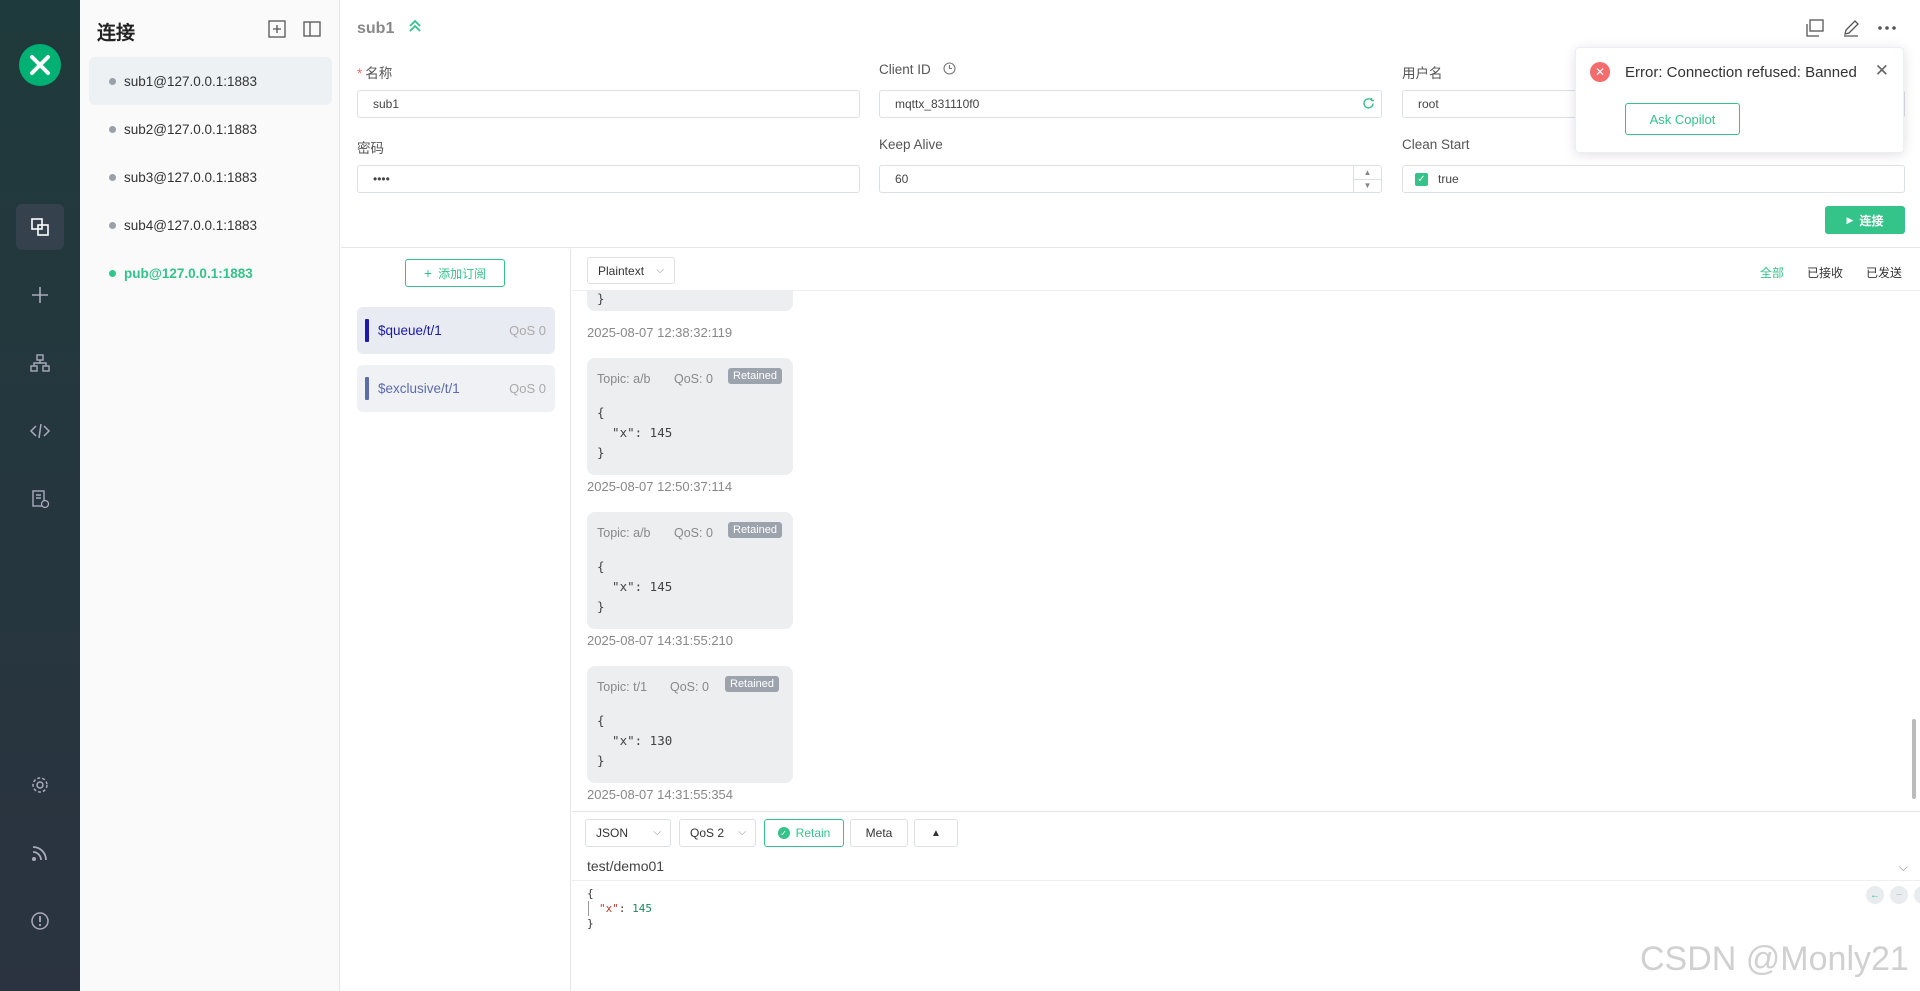 Image resolution: width=1920 pixels, height=991 pixels. I want to click on clean-start-checkbox: ✓, so click(1421, 179).